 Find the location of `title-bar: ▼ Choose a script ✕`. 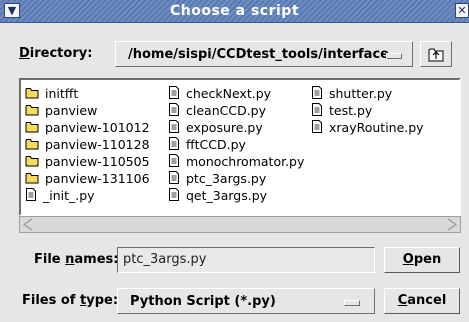

title-bar: ▼ Choose a script ✕ is located at coordinates (234, 11).